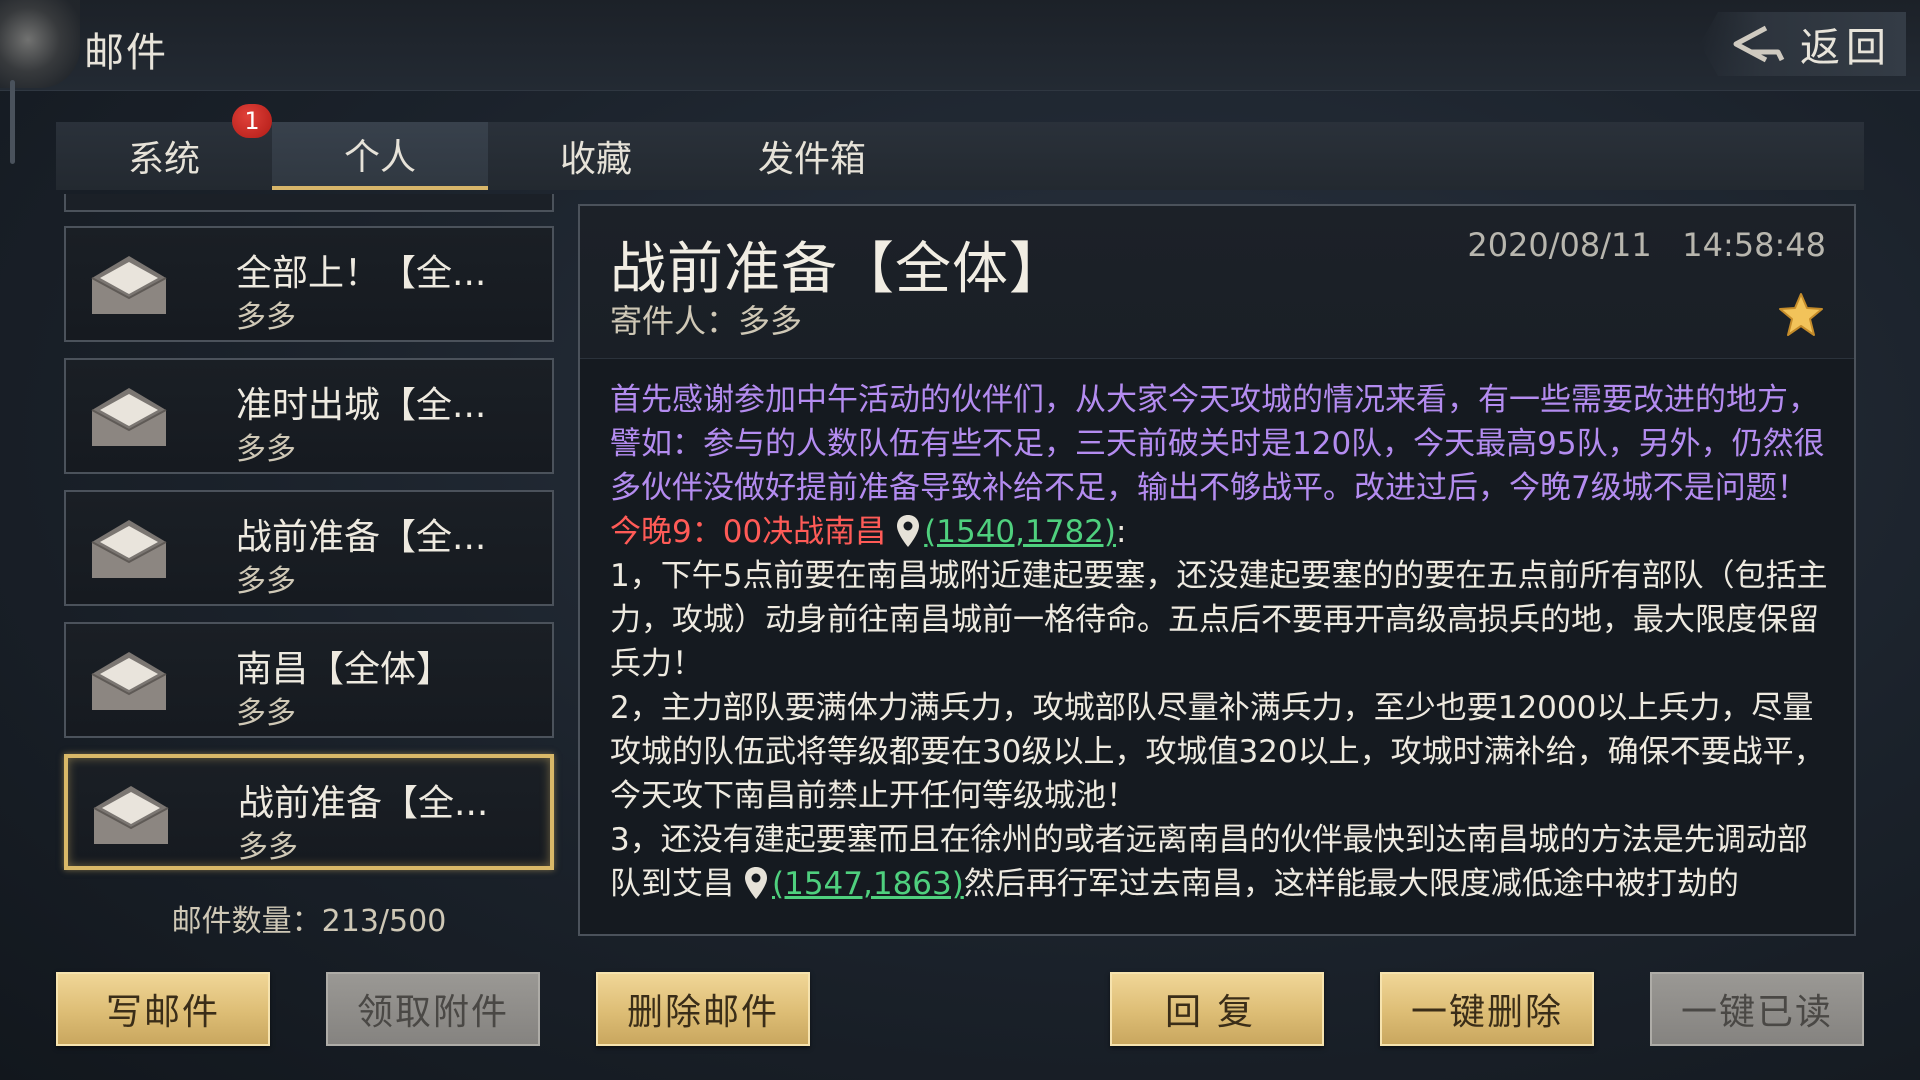 The width and height of the screenshot is (1920, 1080). What do you see at coordinates (868, 884) in the screenshot?
I see `coordinate-link: (1547,1863)` at bounding box center [868, 884].